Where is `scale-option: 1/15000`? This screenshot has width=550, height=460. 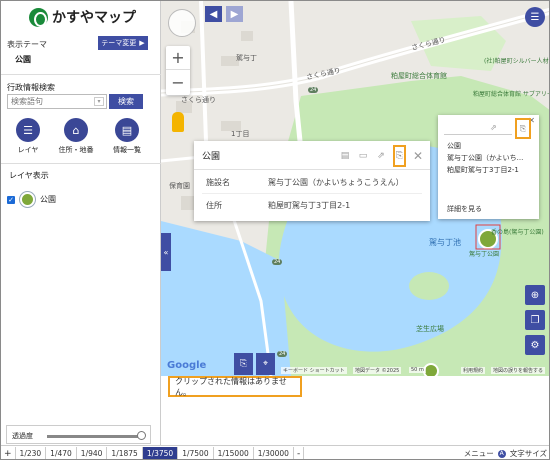
scale-option: 1/15000 is located at coordinates (234, 452).